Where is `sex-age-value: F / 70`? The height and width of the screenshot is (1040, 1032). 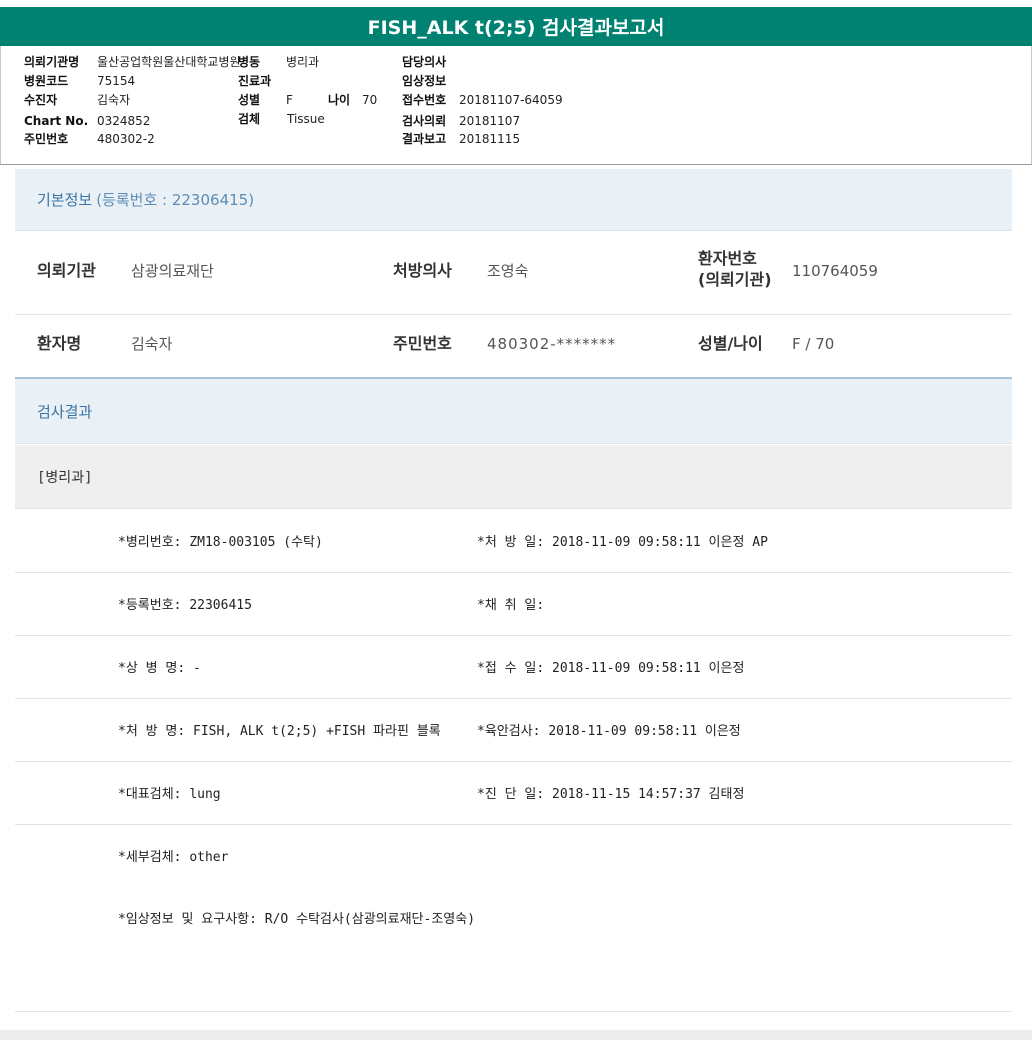 sex-age-value: F / 70 is located at coordinates (813, 344).